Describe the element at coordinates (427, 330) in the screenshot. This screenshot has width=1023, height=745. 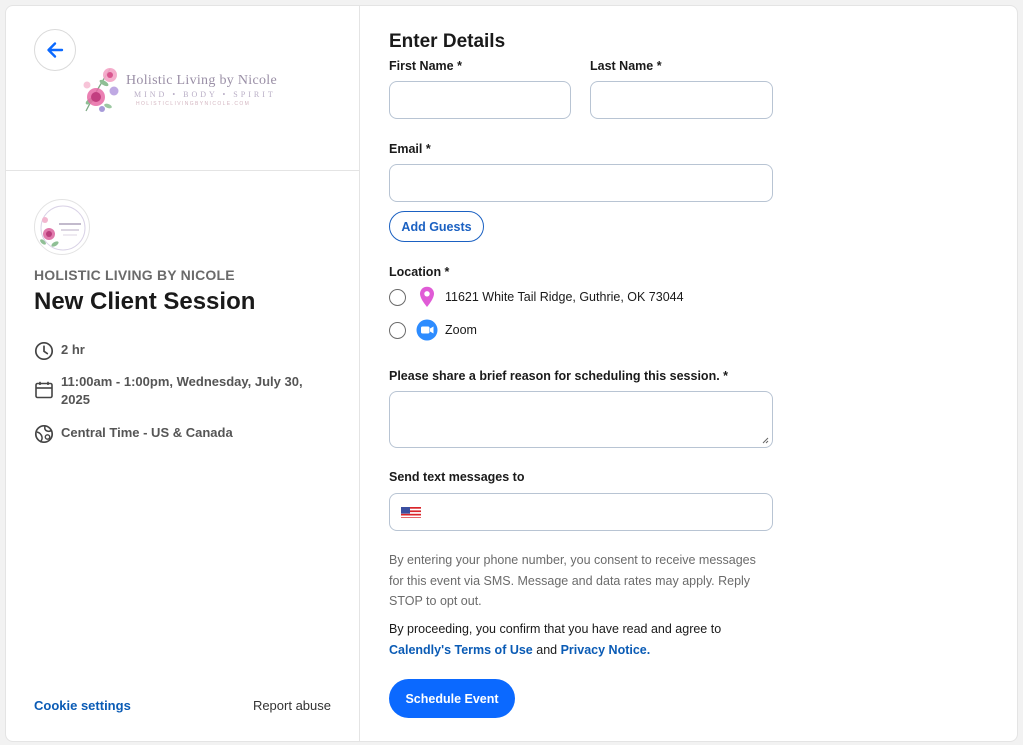
I see `zoom-video-icon` at that location.